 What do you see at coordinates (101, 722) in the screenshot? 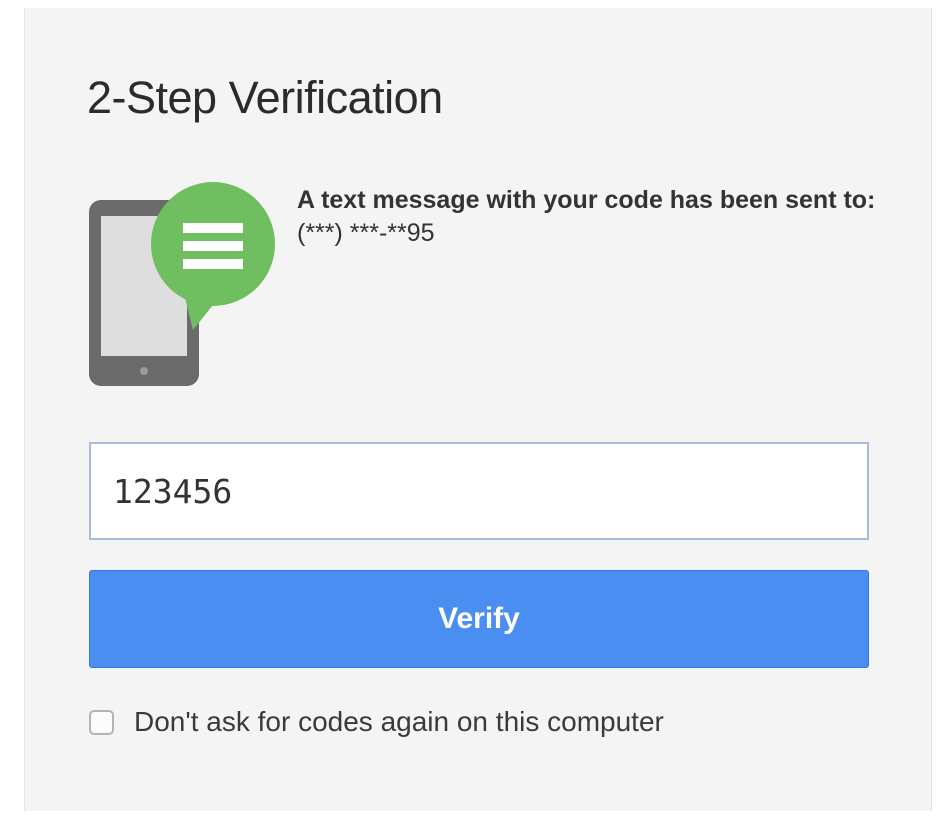
I see `remember-device-checkbox` at bounding box center [101, 722].